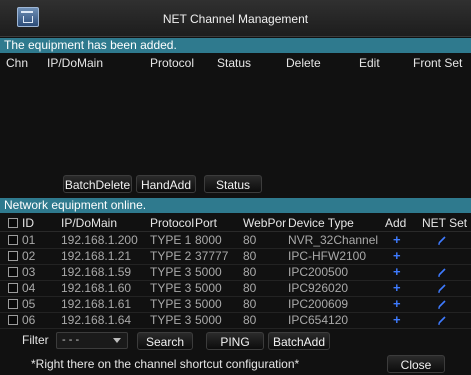 The height and width of the screenshot is (375, 471). Describe the element at coordinates (318, 320) in the screenshot. I see `cell-device-type: IPC654120` at that location.